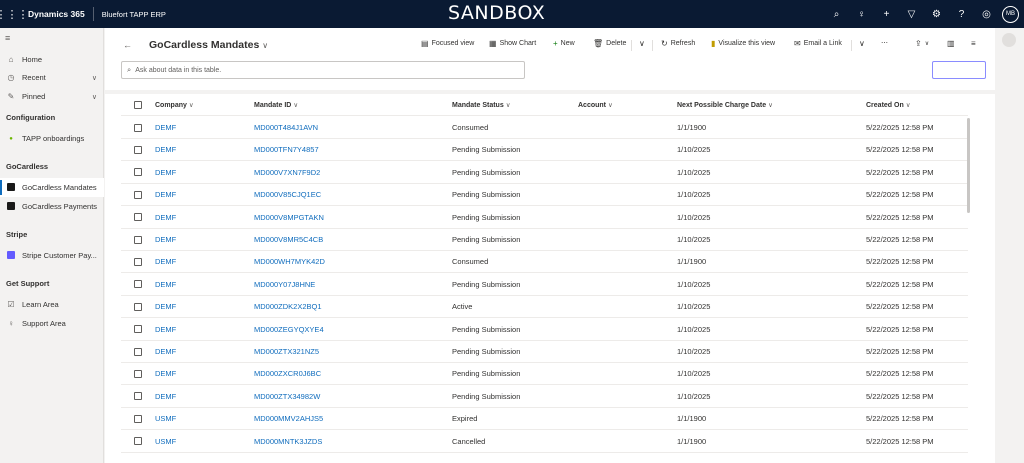  Describe the element at coordinates (52, 206) in the screenshot. I see `sidebar-item-gocardless-payments: GoCardless Payments` at that location.